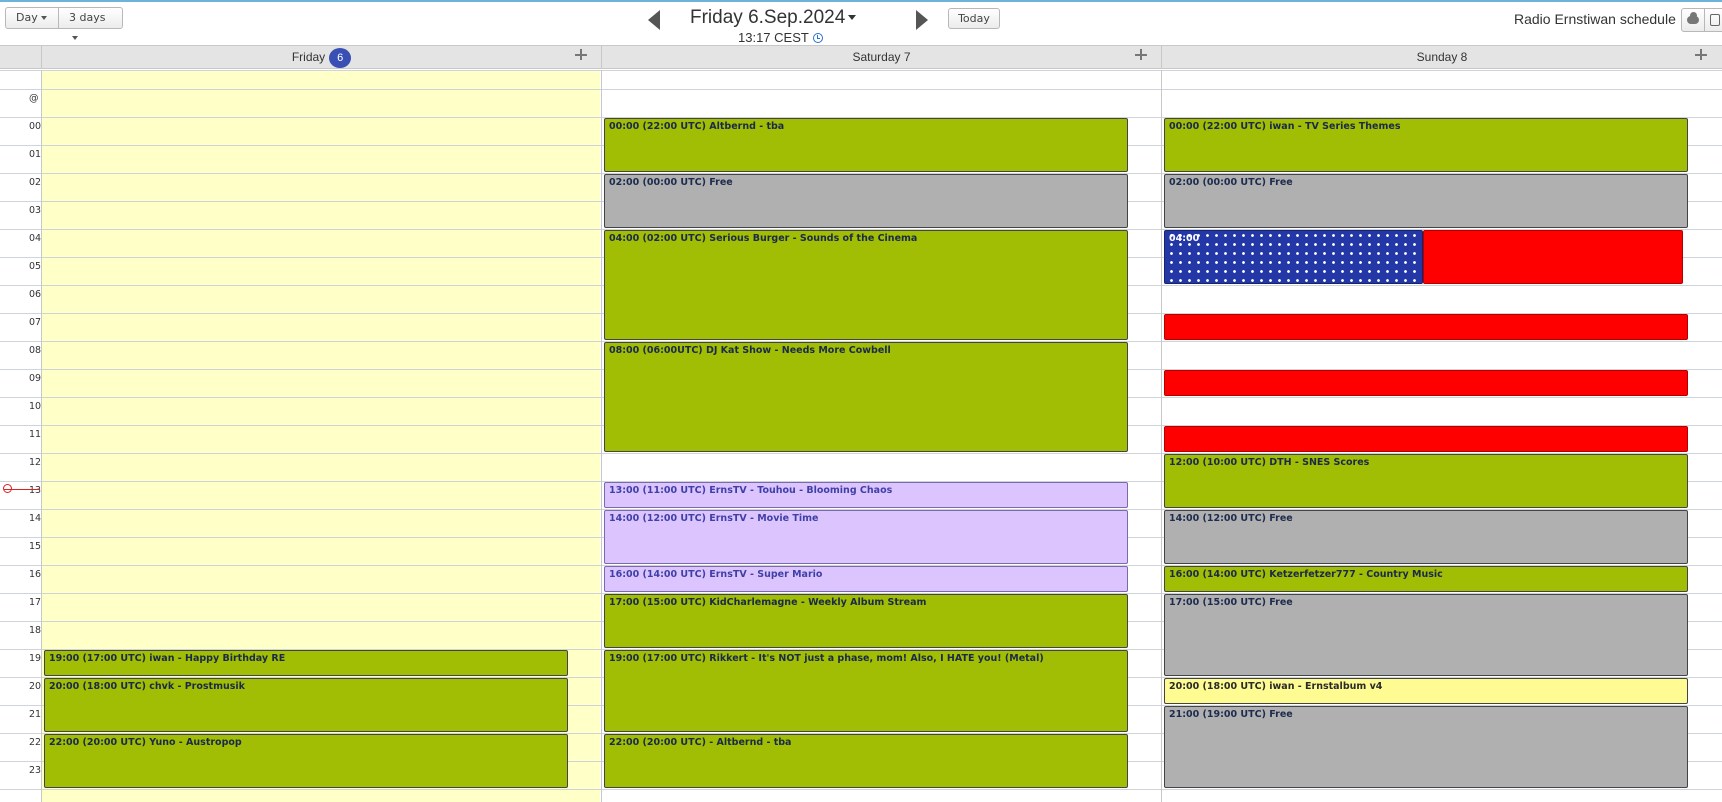 The width and height of the screenshot is (1722, 802). Describe the element at coordinates (866, 537) in the screenshot. I see `event-saturday: 14:00 (12:00 UTC) ErnsTV - Movie Time` at that location.